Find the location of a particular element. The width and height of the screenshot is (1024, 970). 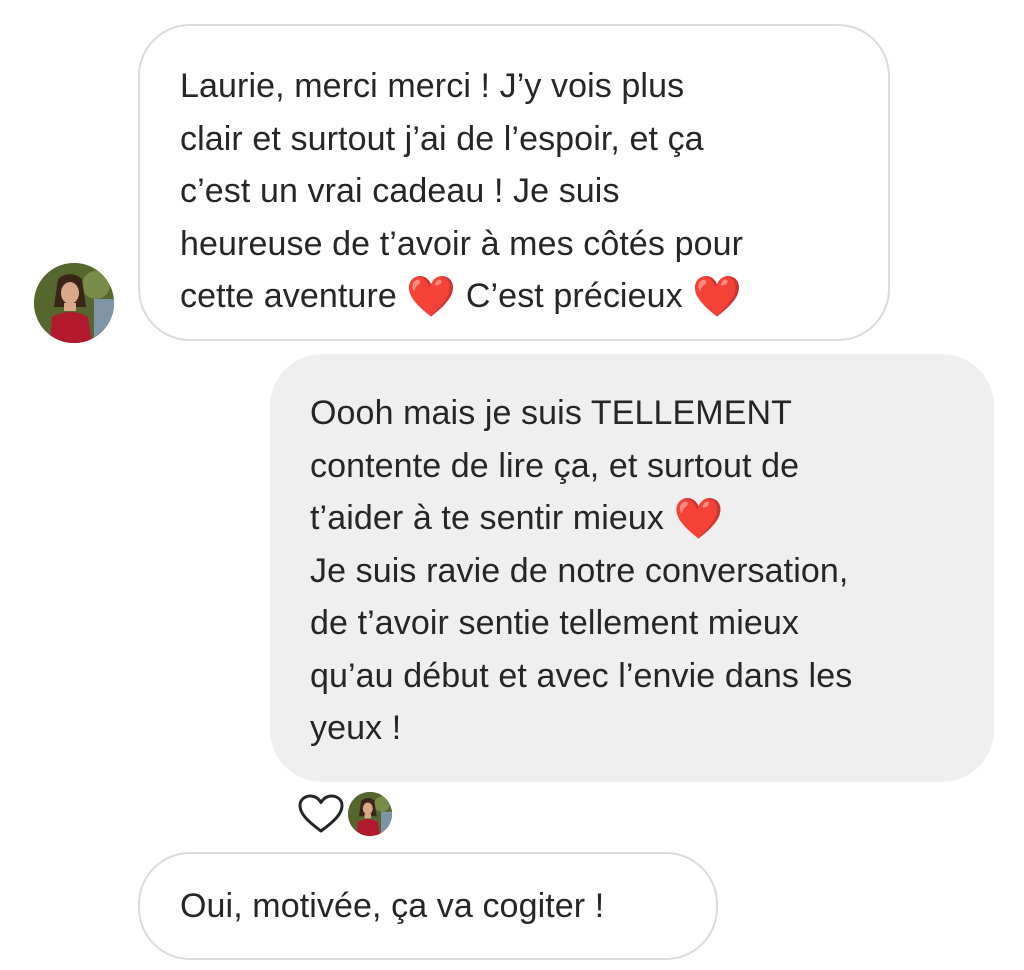

heart-outline-icon is located at coordinates (321, 814).